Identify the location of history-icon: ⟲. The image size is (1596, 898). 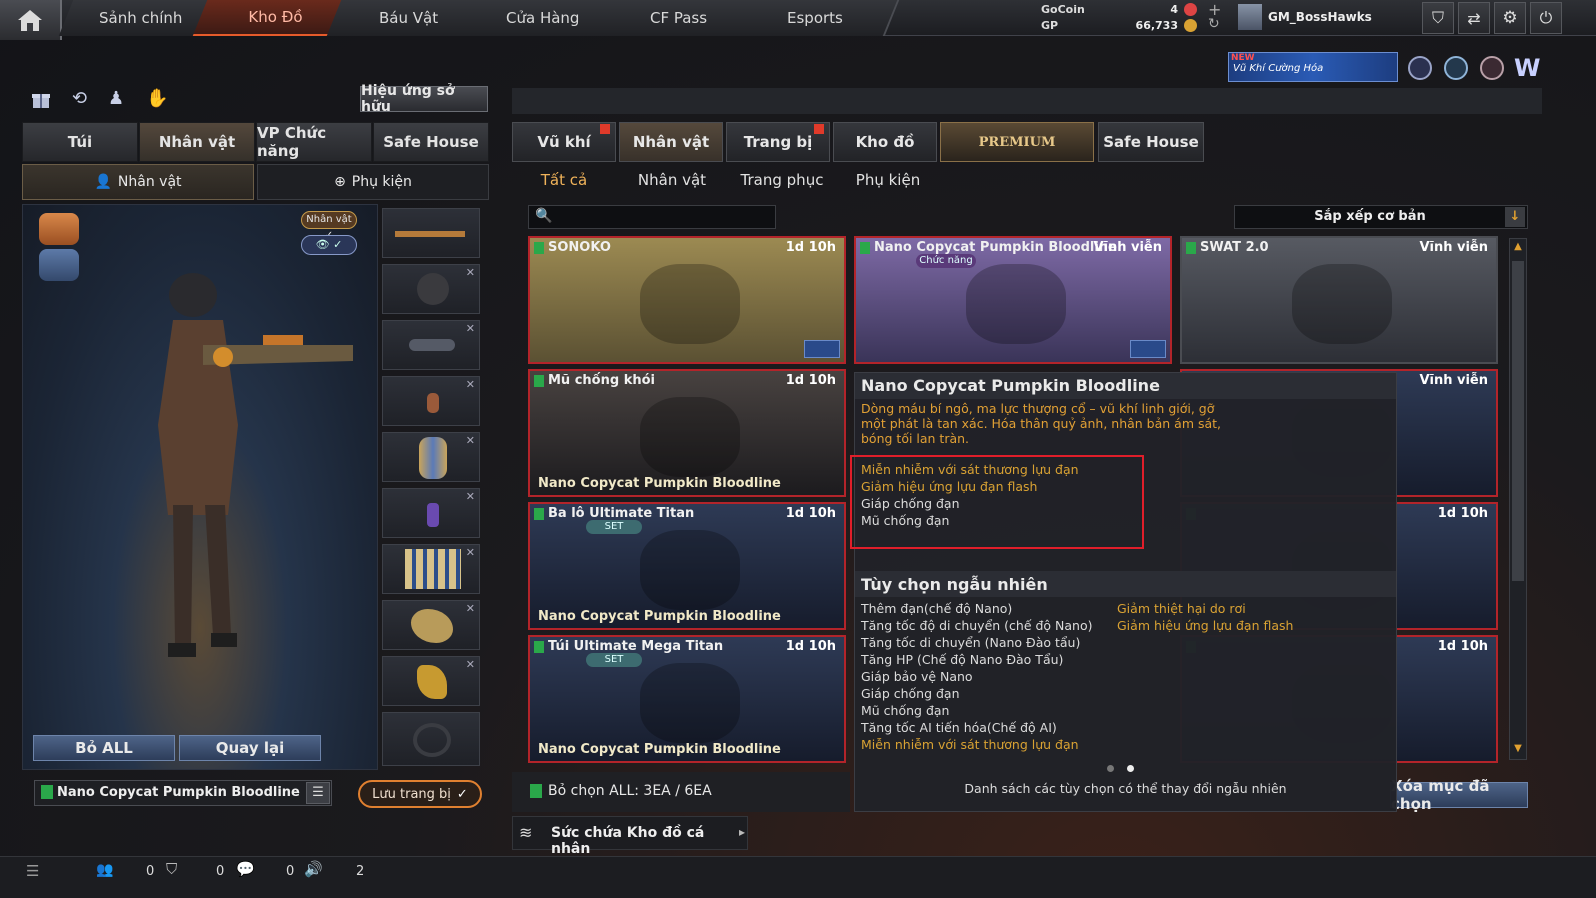
(83, 99).